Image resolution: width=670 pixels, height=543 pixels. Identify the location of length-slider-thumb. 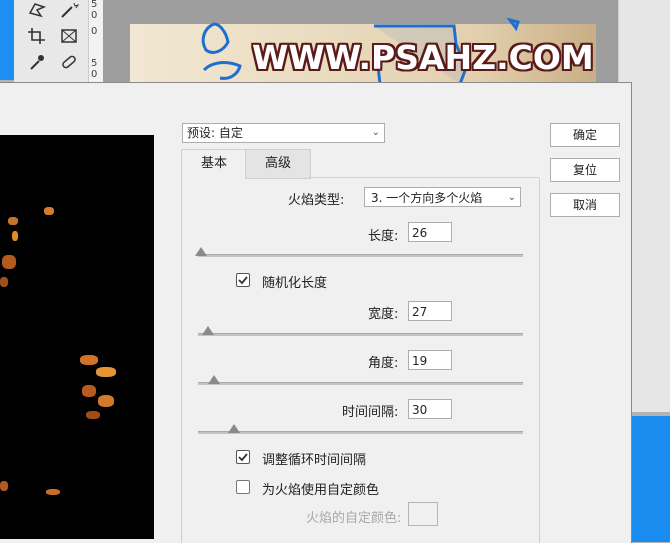
(201, 251).